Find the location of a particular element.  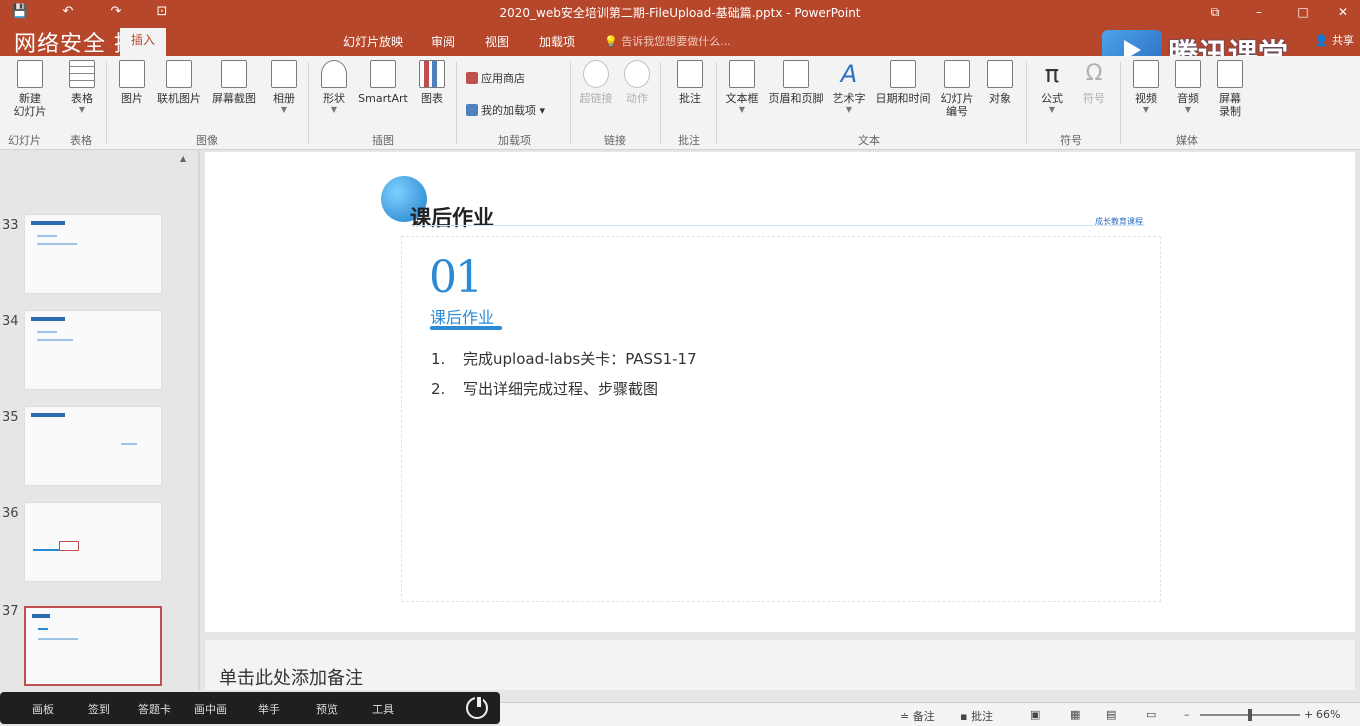

notes-pane: 单击此处添加备注 is located at coordinates (780, 665).